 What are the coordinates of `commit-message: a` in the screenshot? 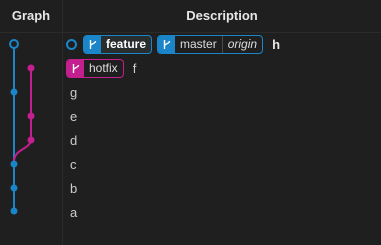 It's located at (74, 212).